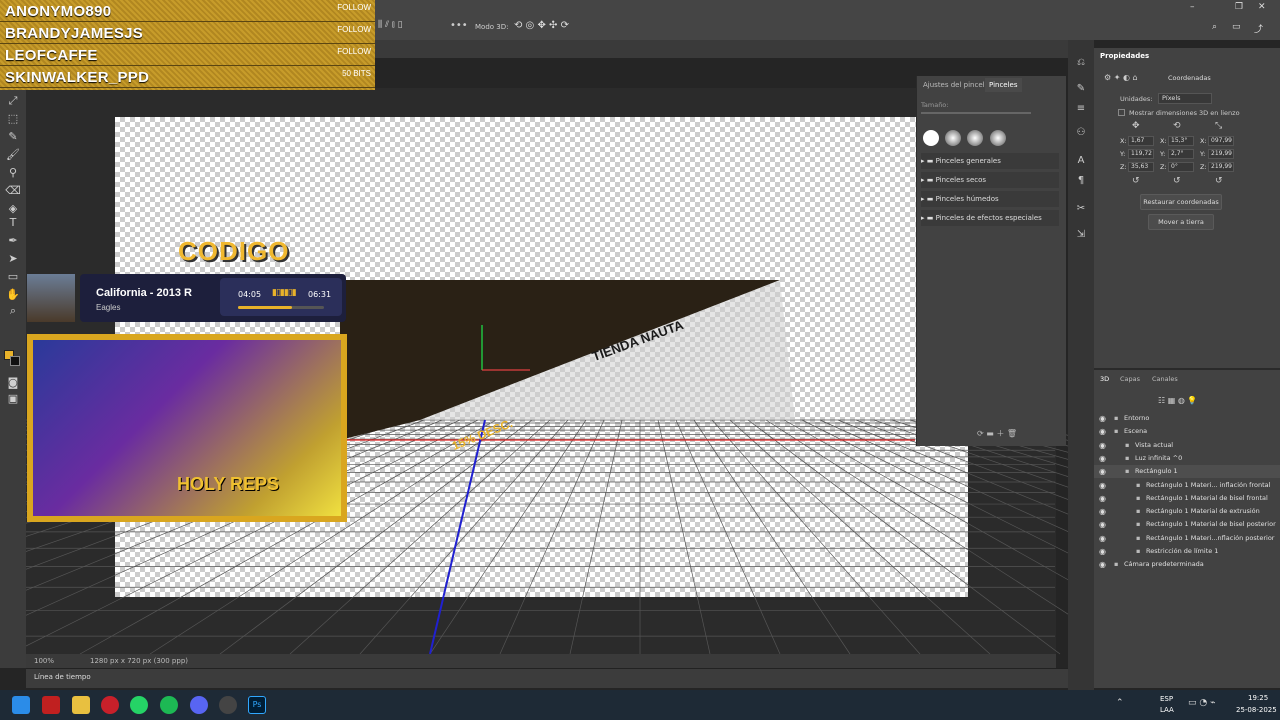 The height and width of the screenshot is (720, 1280). I want to click on scene-item: ◉ ▪ Entorno, so click(1187, 418).